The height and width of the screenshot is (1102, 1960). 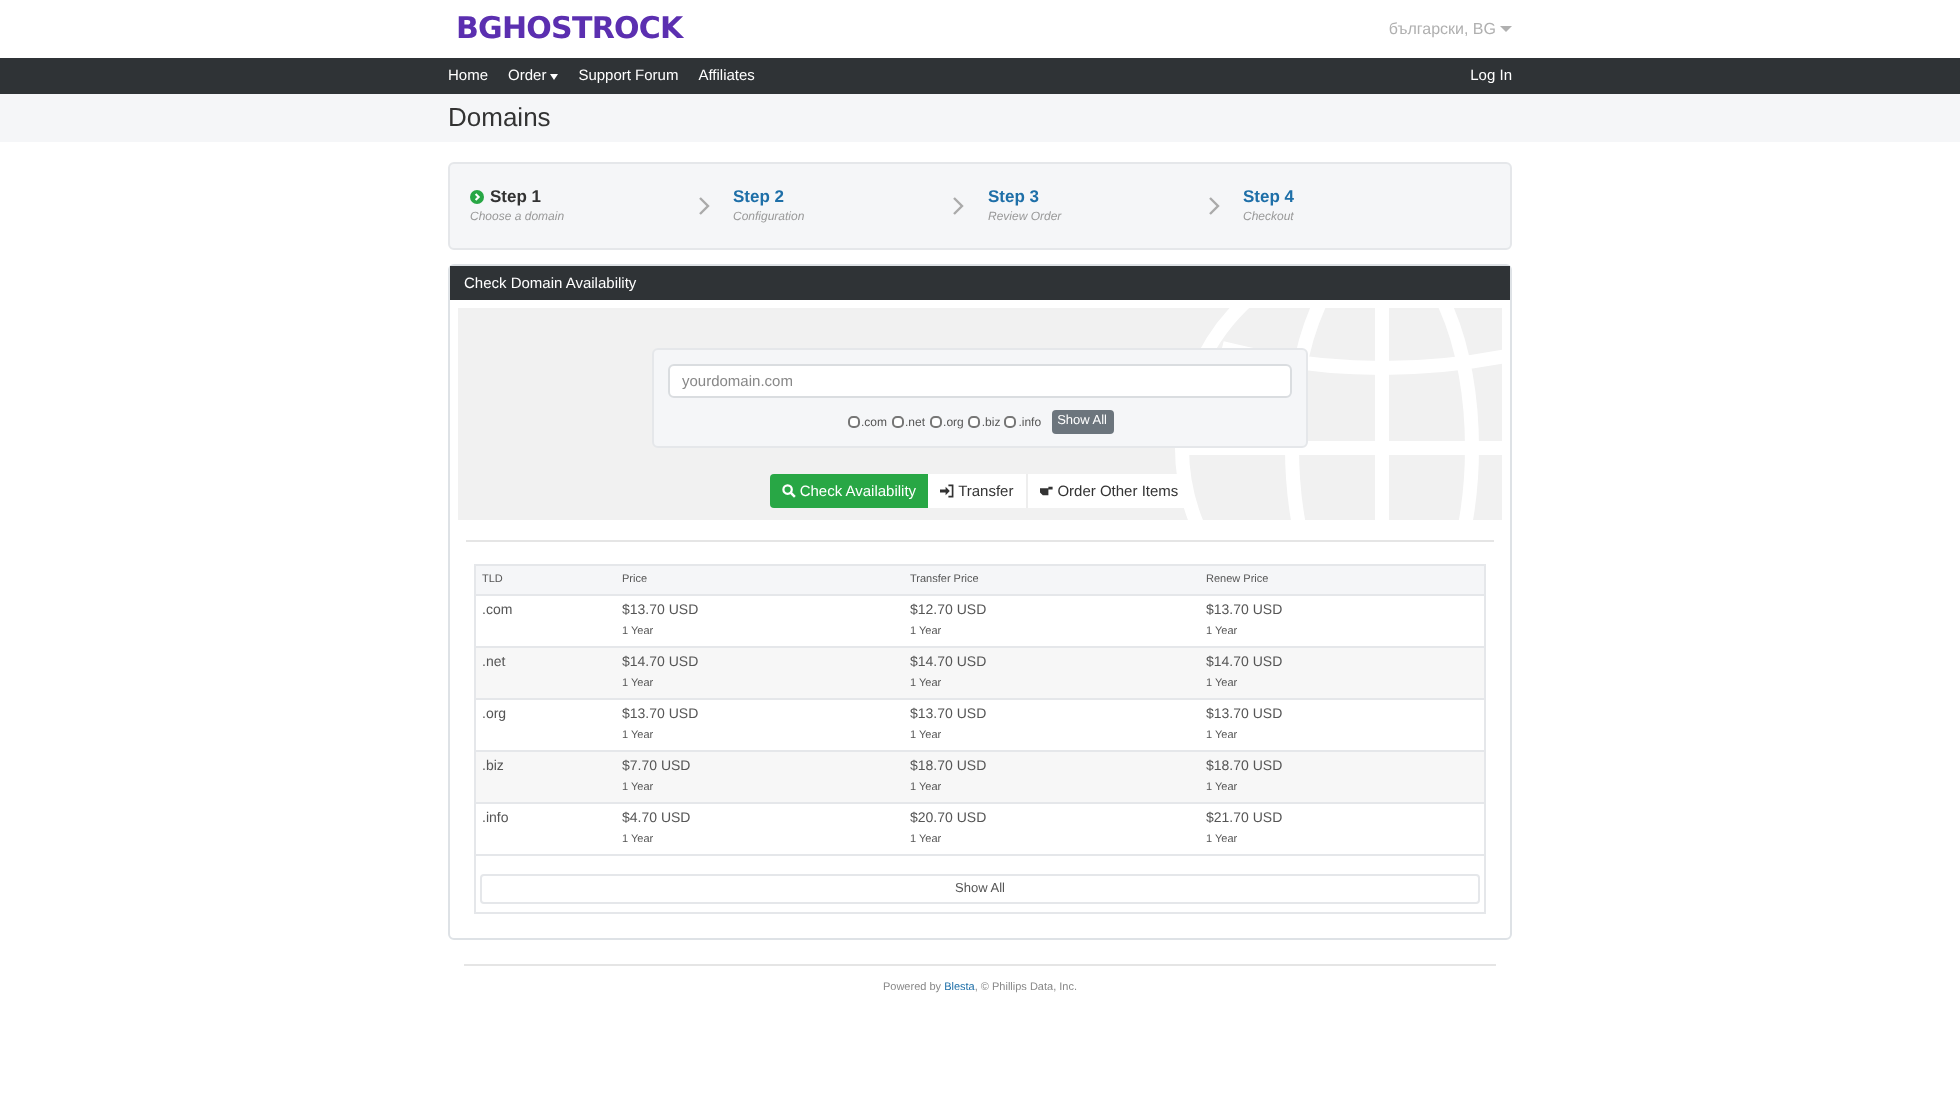 I want to click on pointing-hand-icon, so click(x=1046, y=491).